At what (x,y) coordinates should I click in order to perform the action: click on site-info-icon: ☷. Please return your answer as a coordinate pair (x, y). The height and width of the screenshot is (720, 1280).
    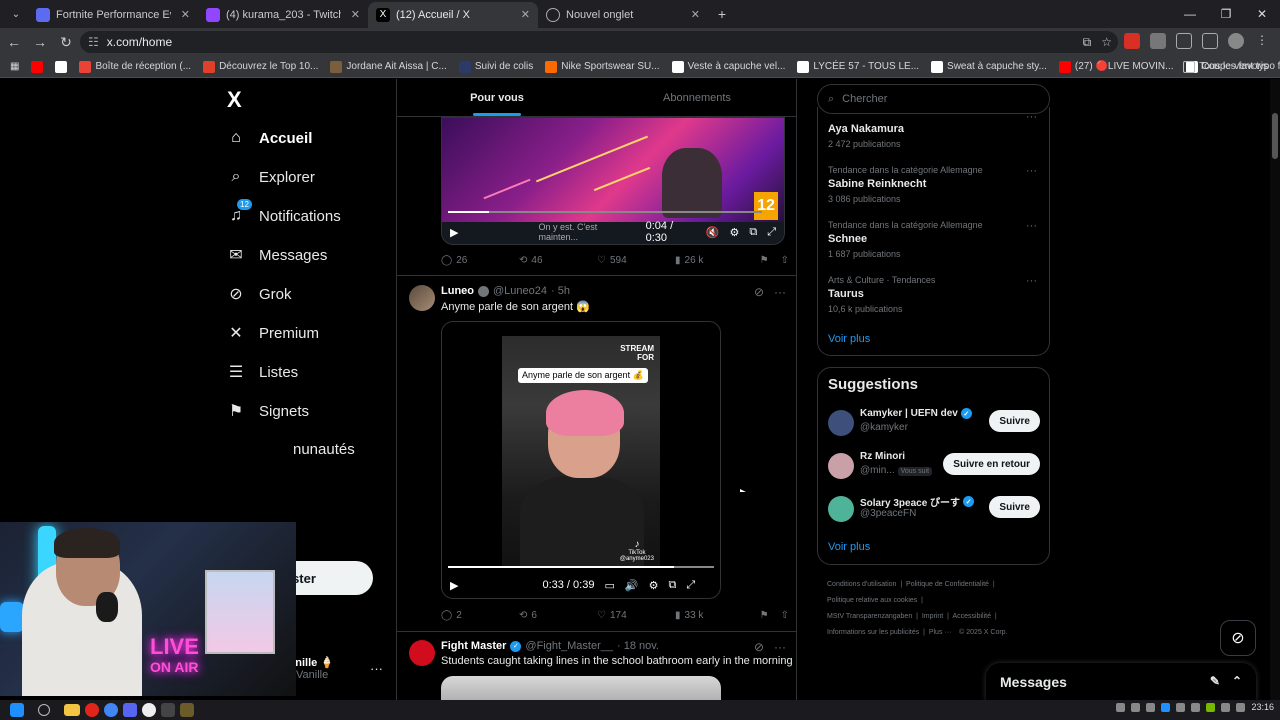
    Looking at the image, I should click on (93, 42).